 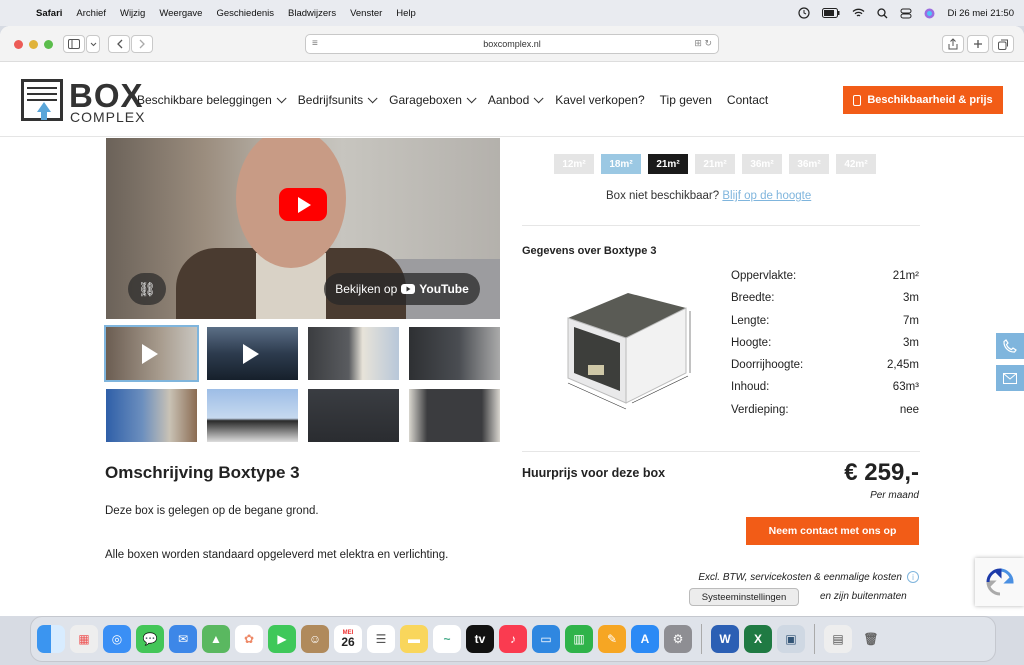 What do you see at coordinates (282, 639) in the screenshot?
I see `facetime-icon: ▶` at bounding box center [282, 639].